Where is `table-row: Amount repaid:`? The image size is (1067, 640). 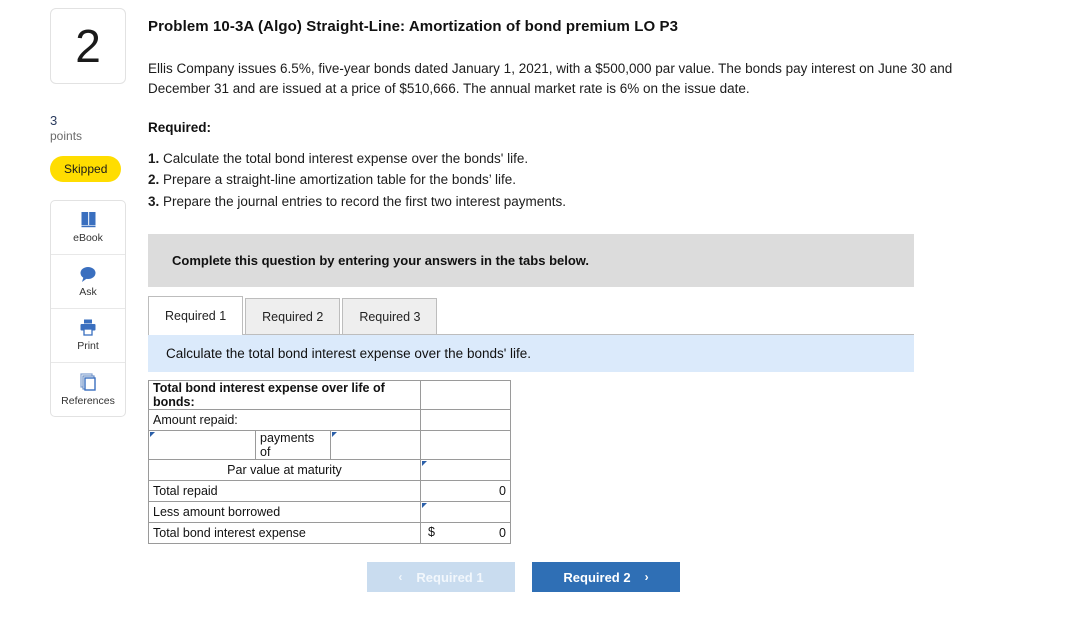 table-row: Amount repaid: is located at coordinates (329, 420).